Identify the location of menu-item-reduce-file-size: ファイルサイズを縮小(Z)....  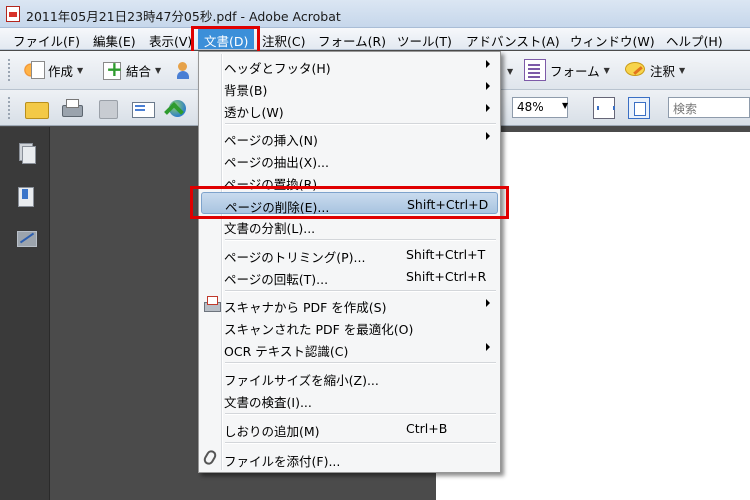
(349, 377).